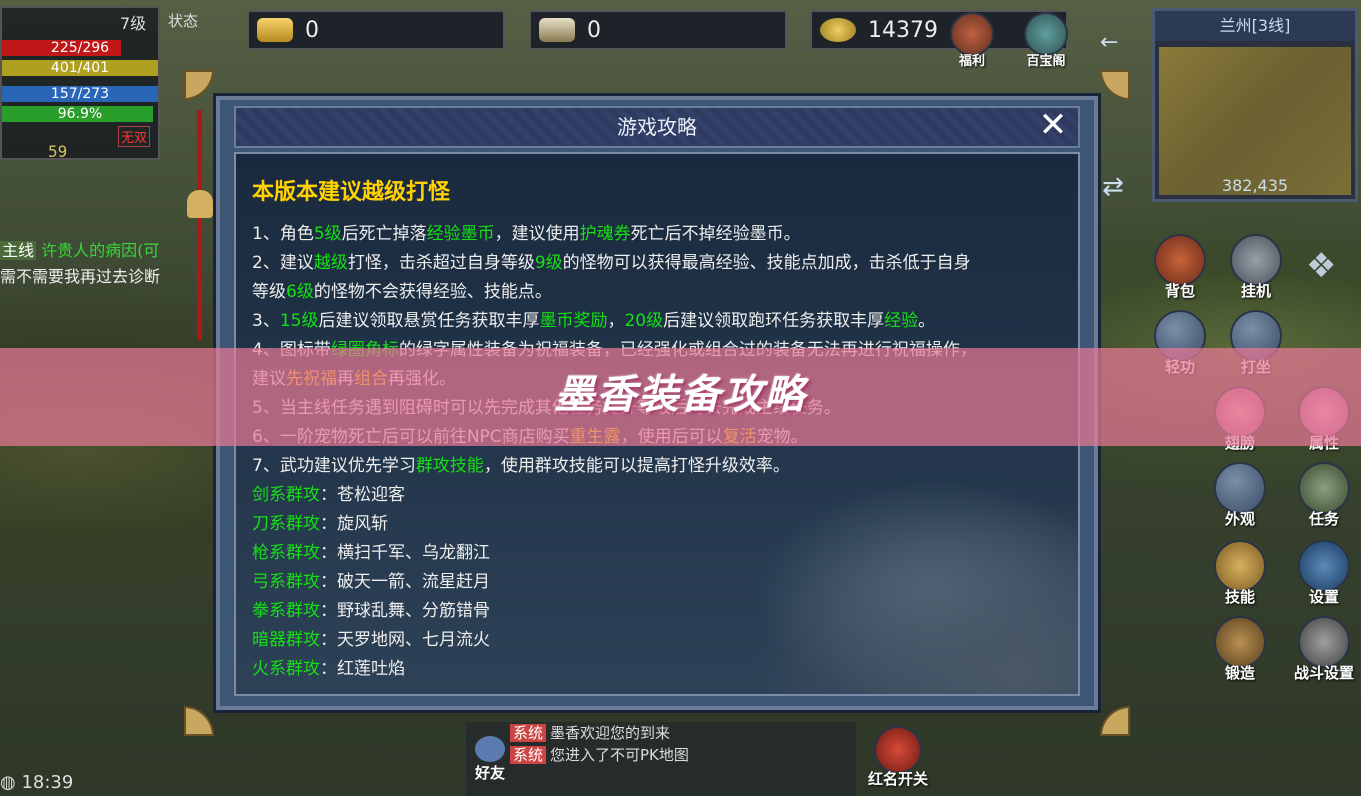 This screenshot has height=796, width=1361. What do you see at coordinates (58, 151) in the screenshot?
I see `player-value: 59` at bounding box center [58, 151].